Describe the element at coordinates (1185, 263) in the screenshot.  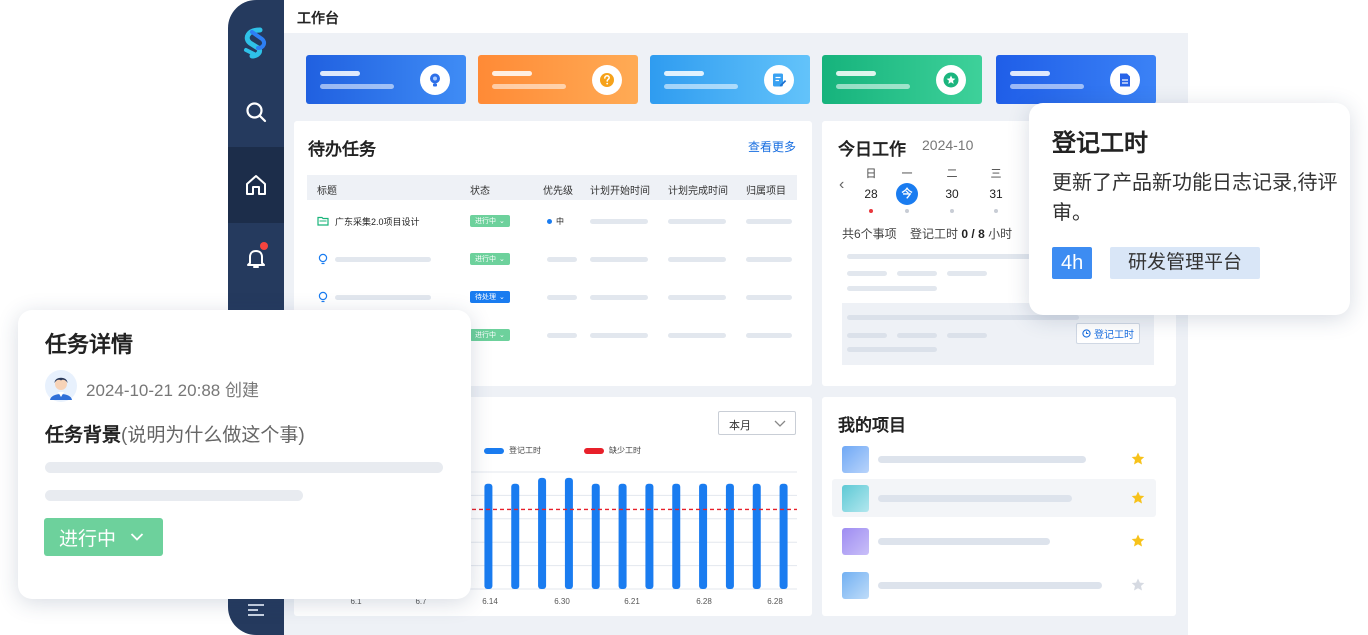
I see `project-tag: 研发管理平台` at that location.